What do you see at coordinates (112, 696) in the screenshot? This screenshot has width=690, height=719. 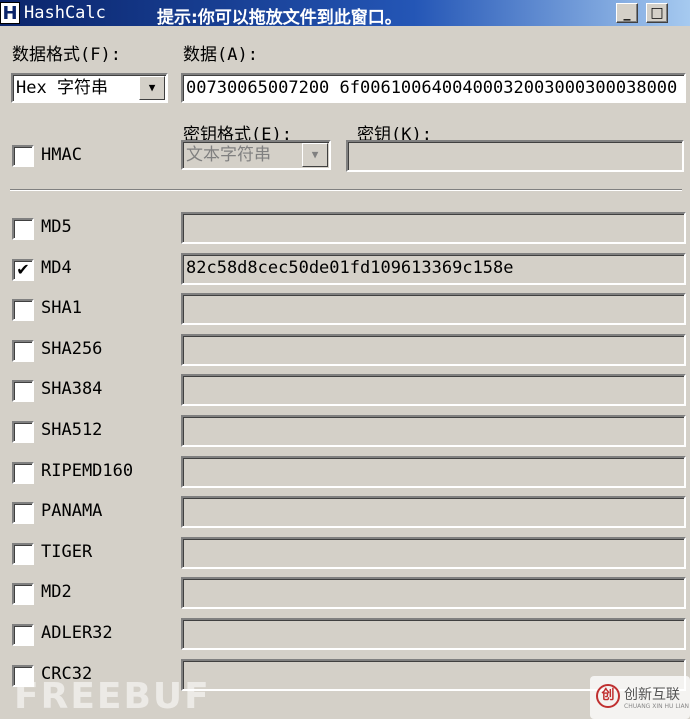 I see `freebuf-watermark: FREEBUF` at bounding box center [112, 696].